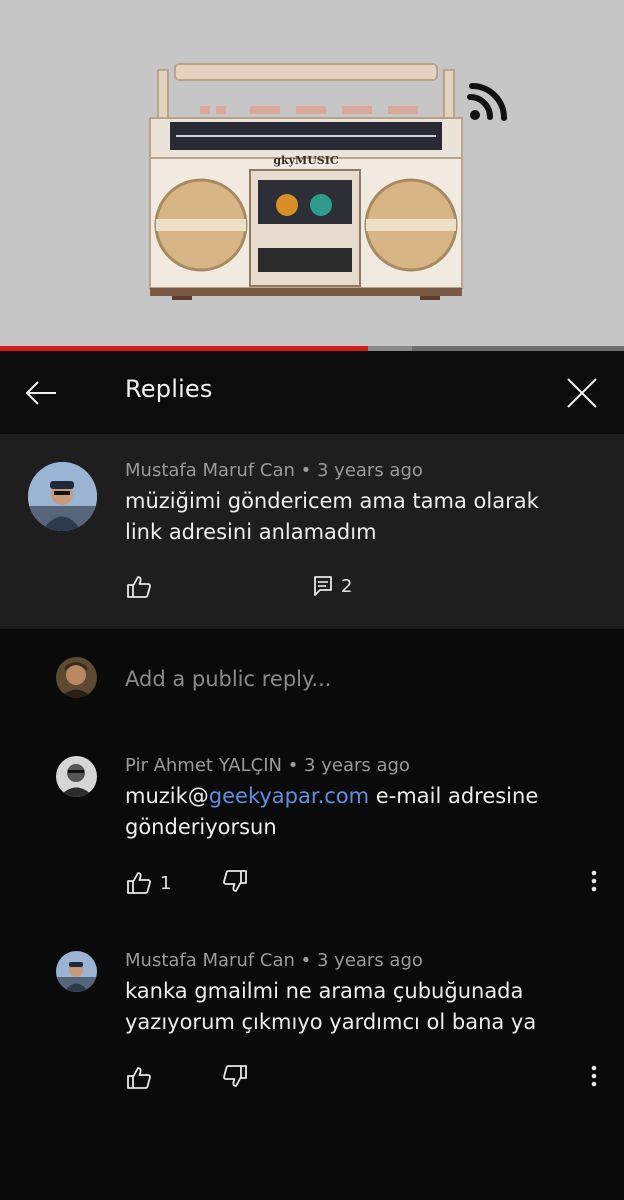 Image resolution: width=624 pixels, height=1200 pixels. What do you see at coordinates (331, 1022) in the screenshot?
I see `comment-text-line: yazıyorum çıkmıyo yardımcı ol bana ya` at bounding box center [331, 1022].